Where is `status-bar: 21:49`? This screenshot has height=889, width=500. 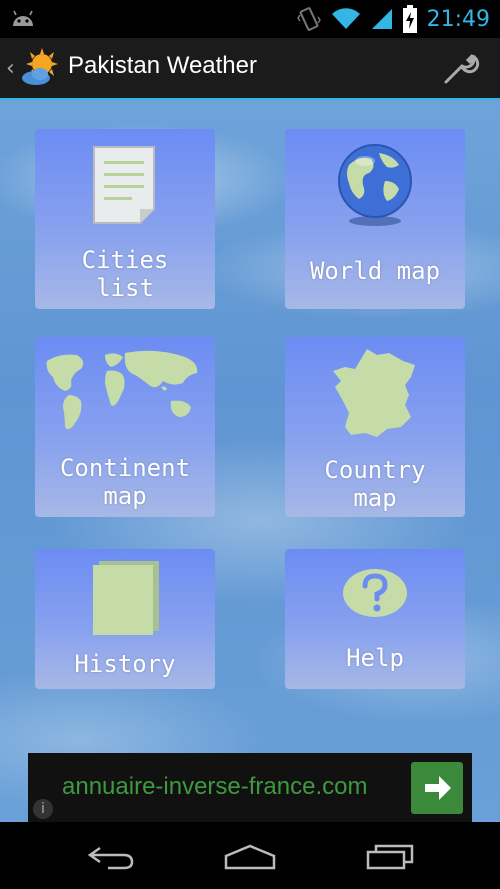
status-bar: 21:49 is located at coordinates (250, 19).